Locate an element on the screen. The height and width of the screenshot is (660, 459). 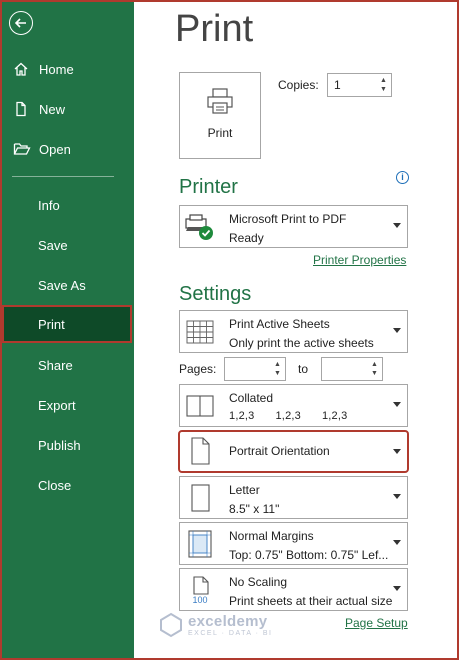
sidebar-item-home: Home is located at coordinates (67, 69).